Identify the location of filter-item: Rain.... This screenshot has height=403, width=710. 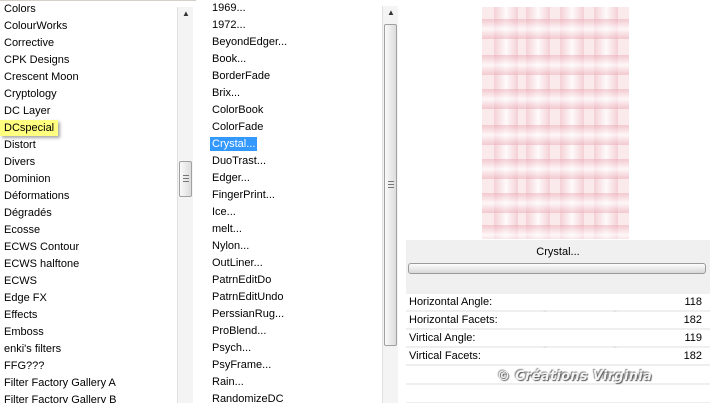
(292, 382).